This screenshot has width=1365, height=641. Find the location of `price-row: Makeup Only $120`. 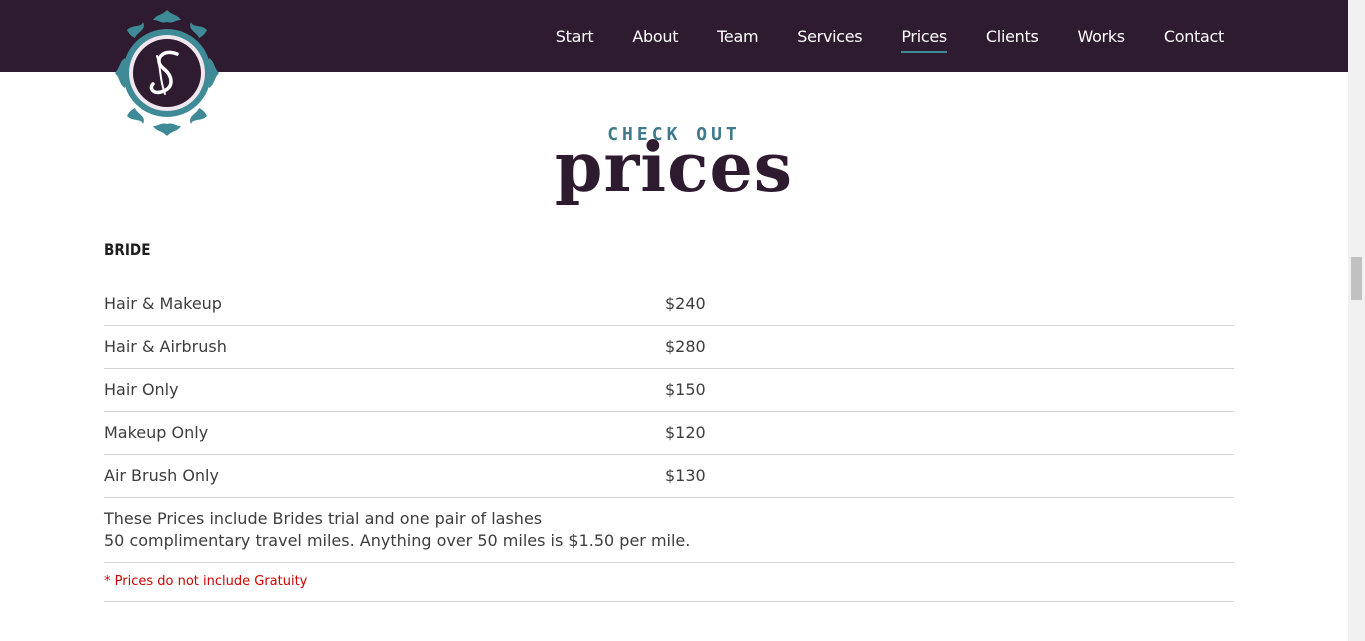

price-row: Makeup Only $120 is located at coordinates (669, 433).